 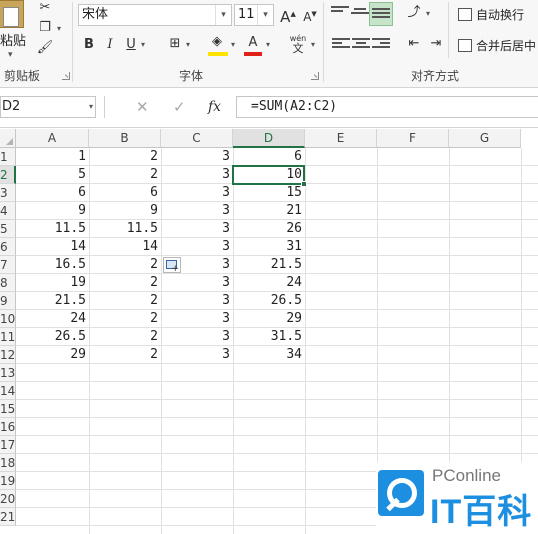 What do you see at coordinates (197, 229) in the screenshot?
I see `cell-c5: 3` at bounding box center [197, 229].